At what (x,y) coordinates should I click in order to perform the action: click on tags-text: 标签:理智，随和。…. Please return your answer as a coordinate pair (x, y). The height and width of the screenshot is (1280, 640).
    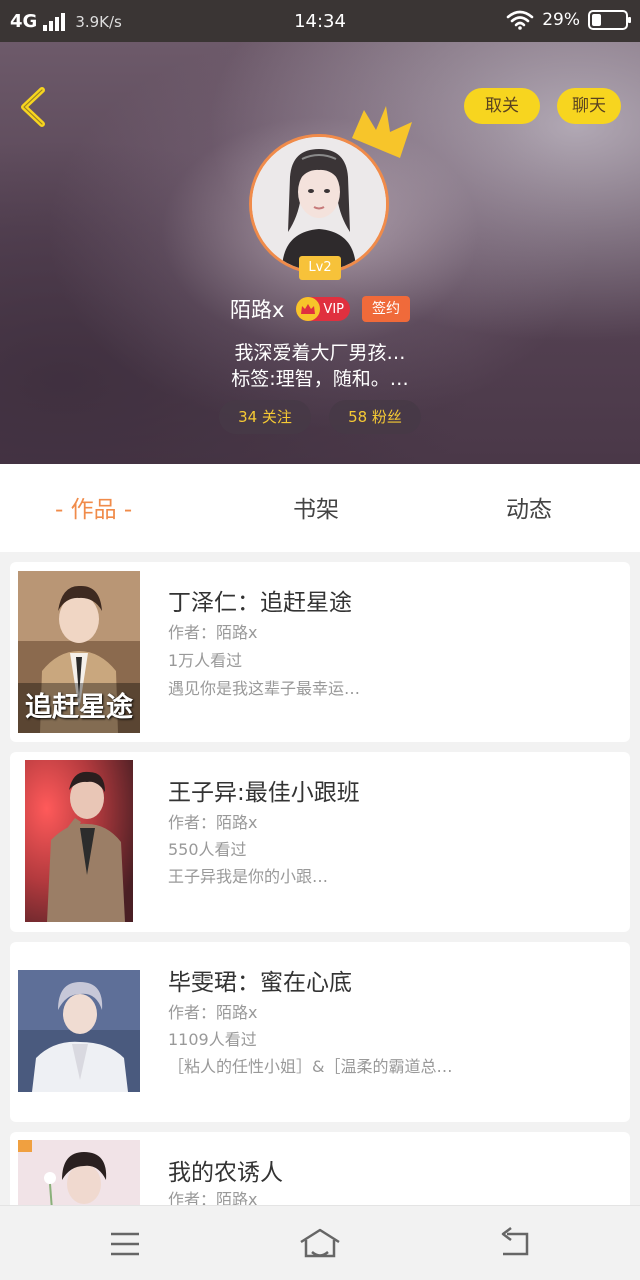
    Looking at the image, I should click on (320, 379).